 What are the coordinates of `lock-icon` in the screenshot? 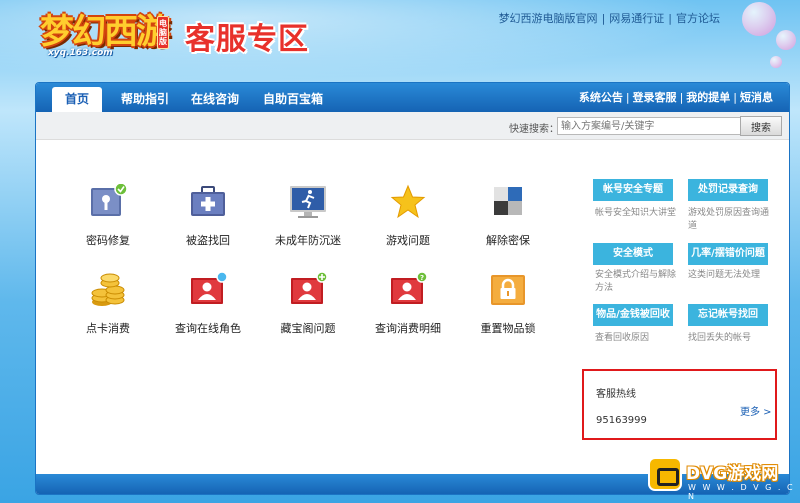 It's located at (508, 290).